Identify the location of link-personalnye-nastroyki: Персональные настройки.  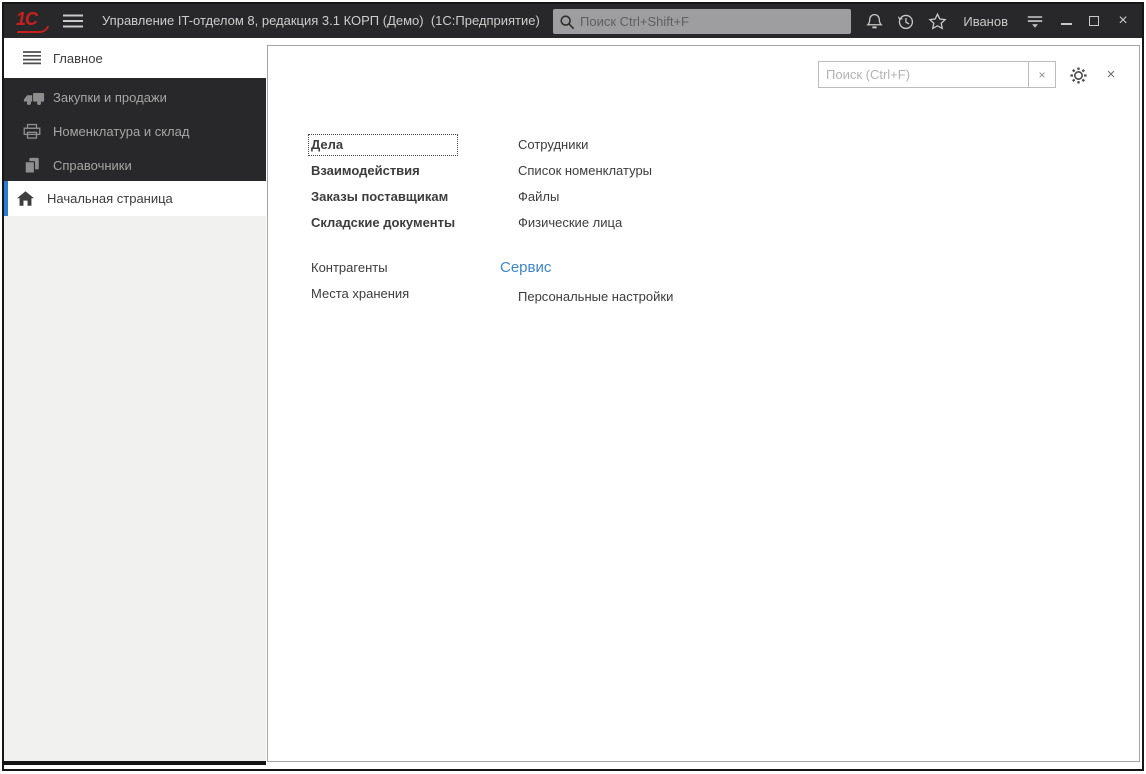
(595, 297).